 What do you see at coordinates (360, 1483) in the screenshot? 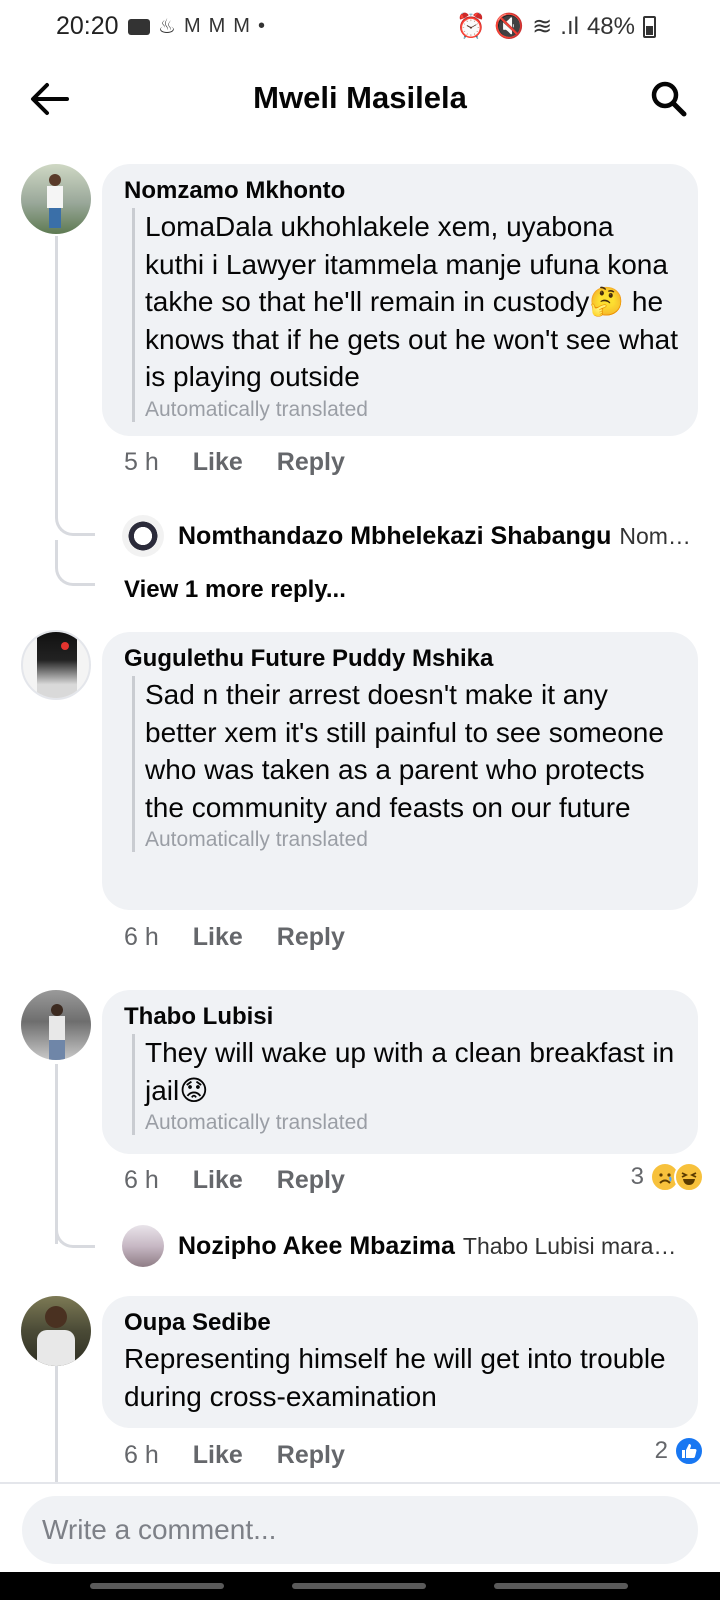
I see `divider` at bounding box center [360, 1483].